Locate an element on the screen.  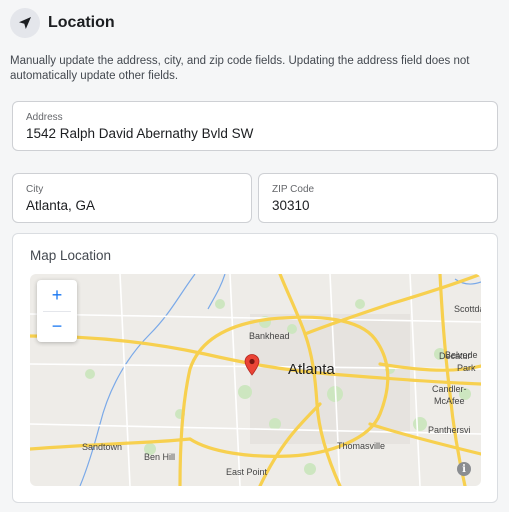
map-label-belvedere: Belvede is located at coordinates (461, 355).